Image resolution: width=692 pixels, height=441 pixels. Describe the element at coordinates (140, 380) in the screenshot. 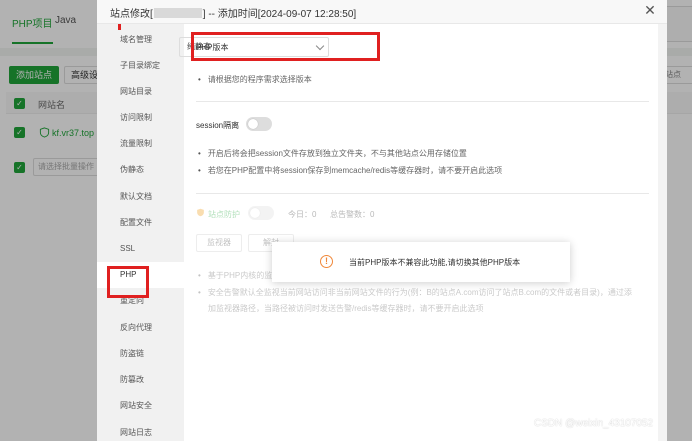

I see `sidebar-item-tamper: 防篡改` at that location.